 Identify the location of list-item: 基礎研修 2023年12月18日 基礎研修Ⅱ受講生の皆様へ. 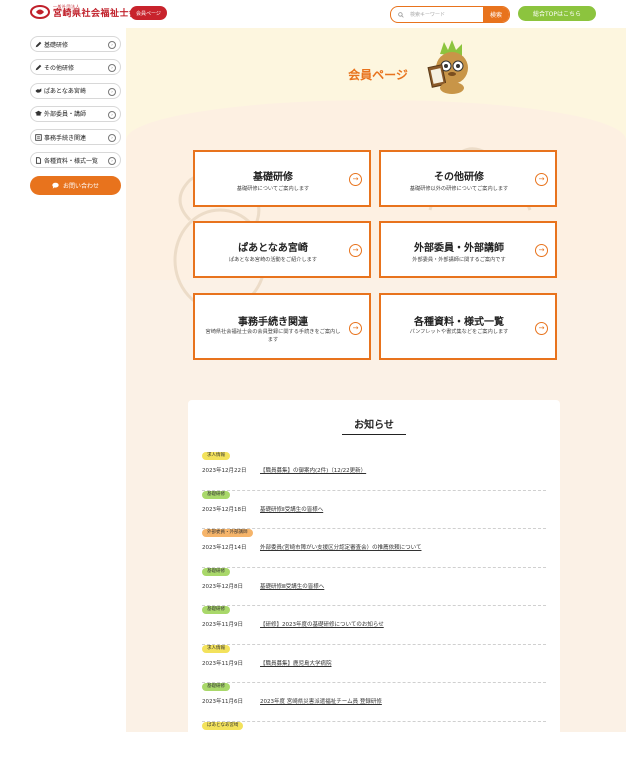
(374, 510).